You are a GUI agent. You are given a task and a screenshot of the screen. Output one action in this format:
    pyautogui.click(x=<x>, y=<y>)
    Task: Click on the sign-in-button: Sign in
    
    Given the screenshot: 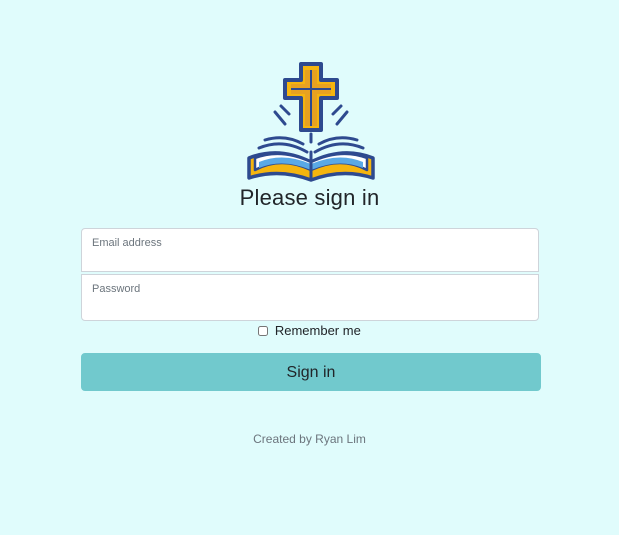 What is the action you would take?
    pyautogui.click(x=311, y=372)
    